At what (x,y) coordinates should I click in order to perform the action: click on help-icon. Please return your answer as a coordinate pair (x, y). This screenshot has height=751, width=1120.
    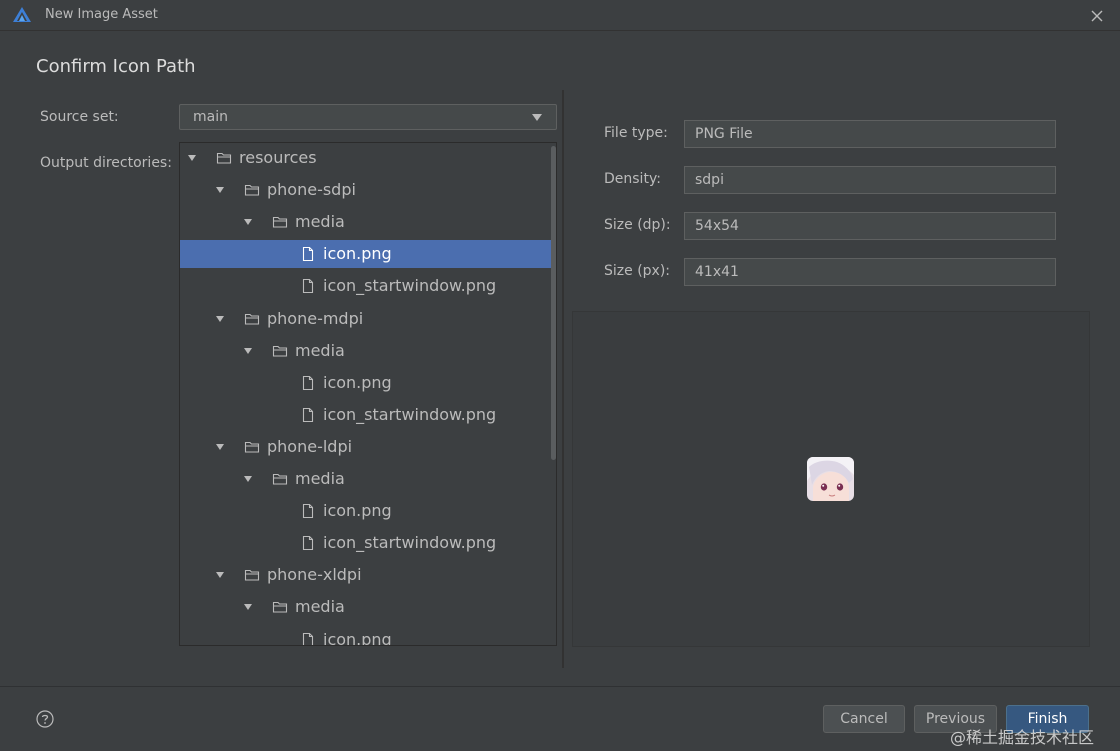
    Looking at the image, I should click on (45, 719).